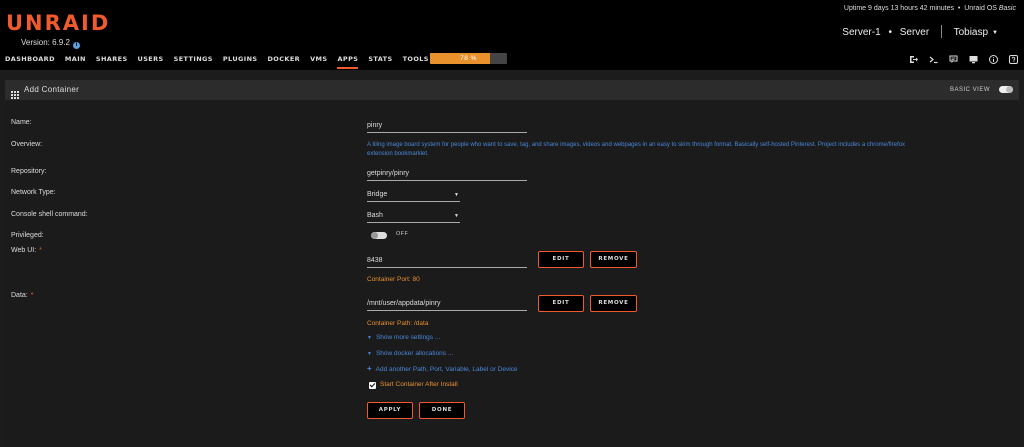  What do you see at coordinates (442, 410) in the screenshot?
I see `done-button: DONE` at bounding box center [442, 410].